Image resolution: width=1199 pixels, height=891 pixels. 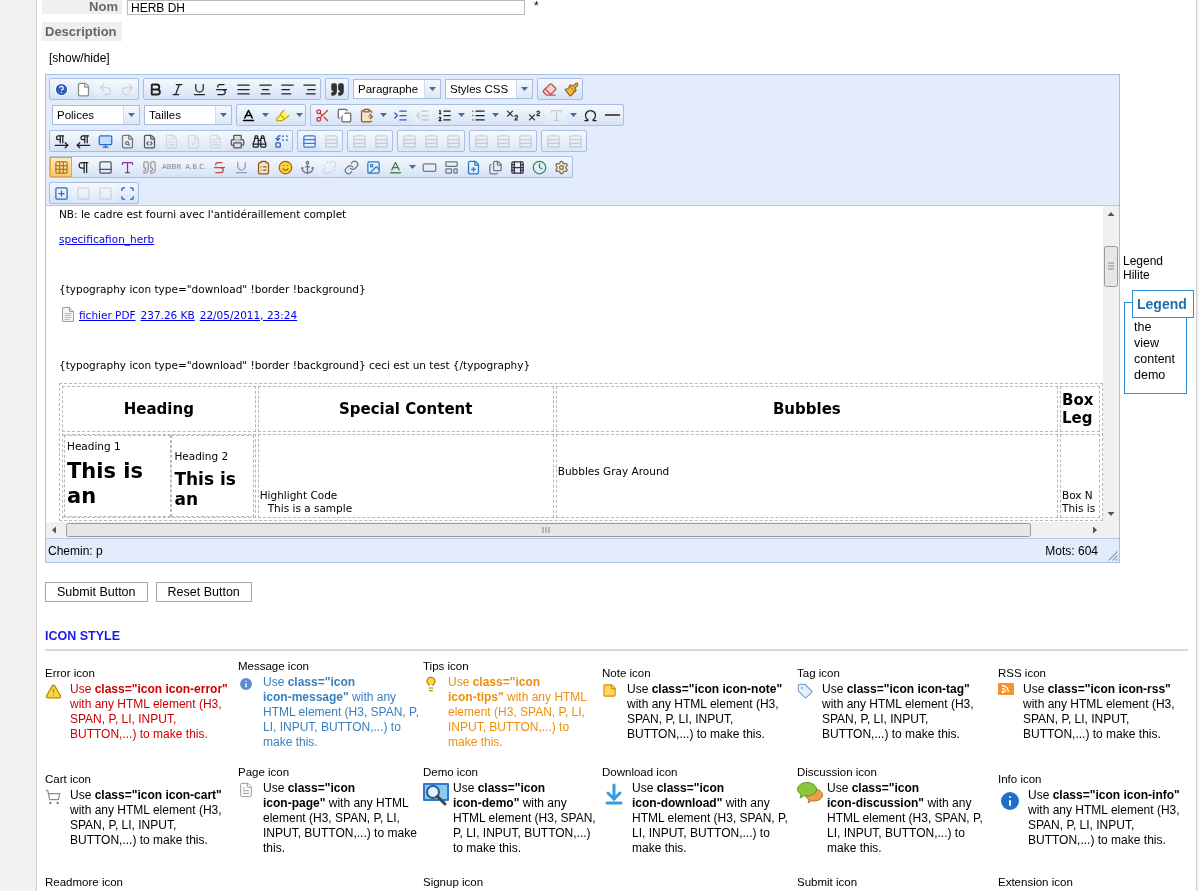 I want to click on superscript-icon, so click(x=534, y=115).